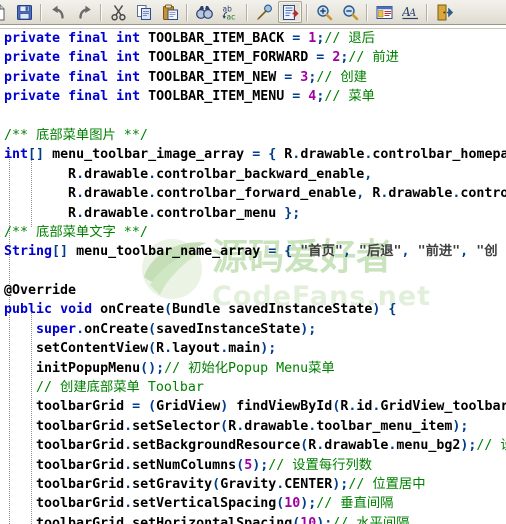 This screenshot has height=524, width=506. What do you see at coordinates (324, 12) in the screenshot?
I see `zoom-in-icon` at bounding box center [324, 12].